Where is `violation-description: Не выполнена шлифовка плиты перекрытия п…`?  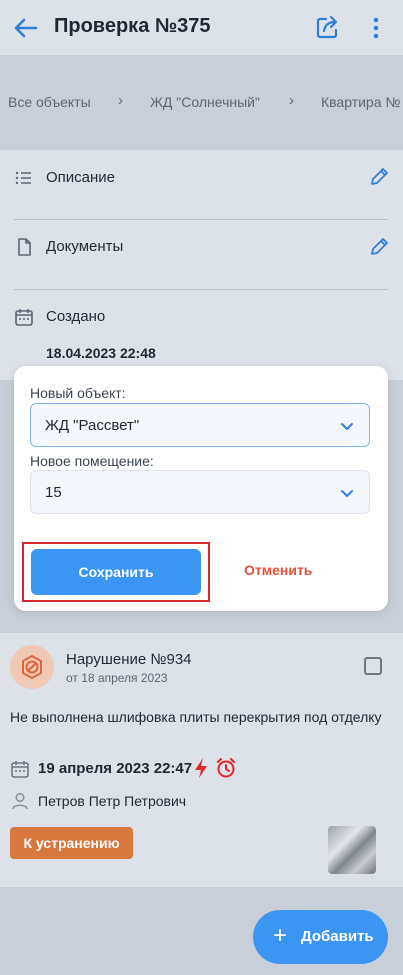 violation-description: Не выполнена шлифовка плиты перекрытия п… is located at coordinates (196, 717).